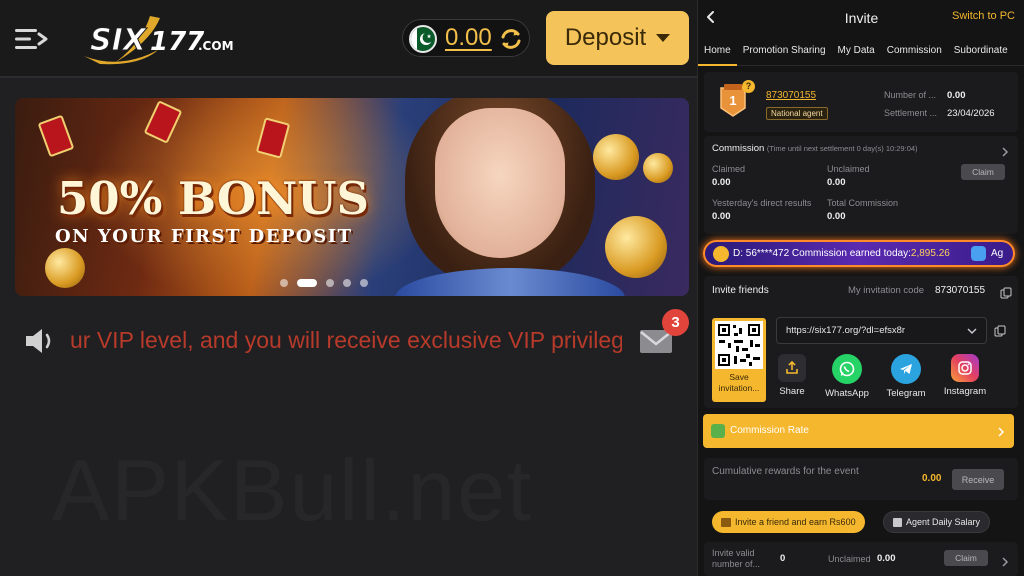 The image size is (1024, 576). What do you see at coordinates (32, 39) in the screenshot?
I see `menu-icon` at bounding box center [32, 39].